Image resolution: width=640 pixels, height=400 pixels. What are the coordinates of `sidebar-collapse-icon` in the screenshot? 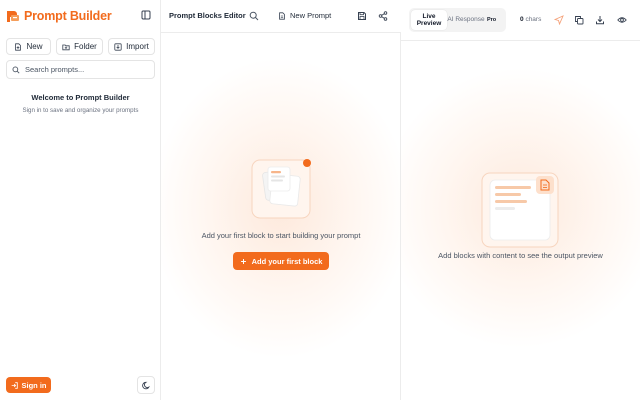 It's located at (146, 15).